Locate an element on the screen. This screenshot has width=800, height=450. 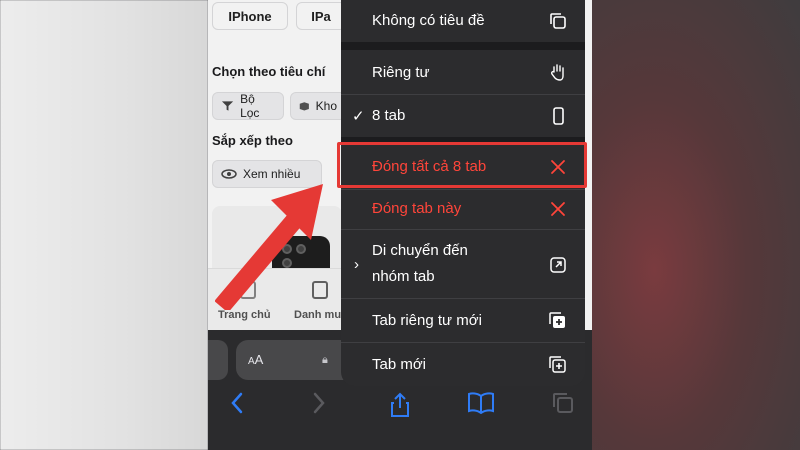
chevron-left-icon is located at coordinates (237, 403).